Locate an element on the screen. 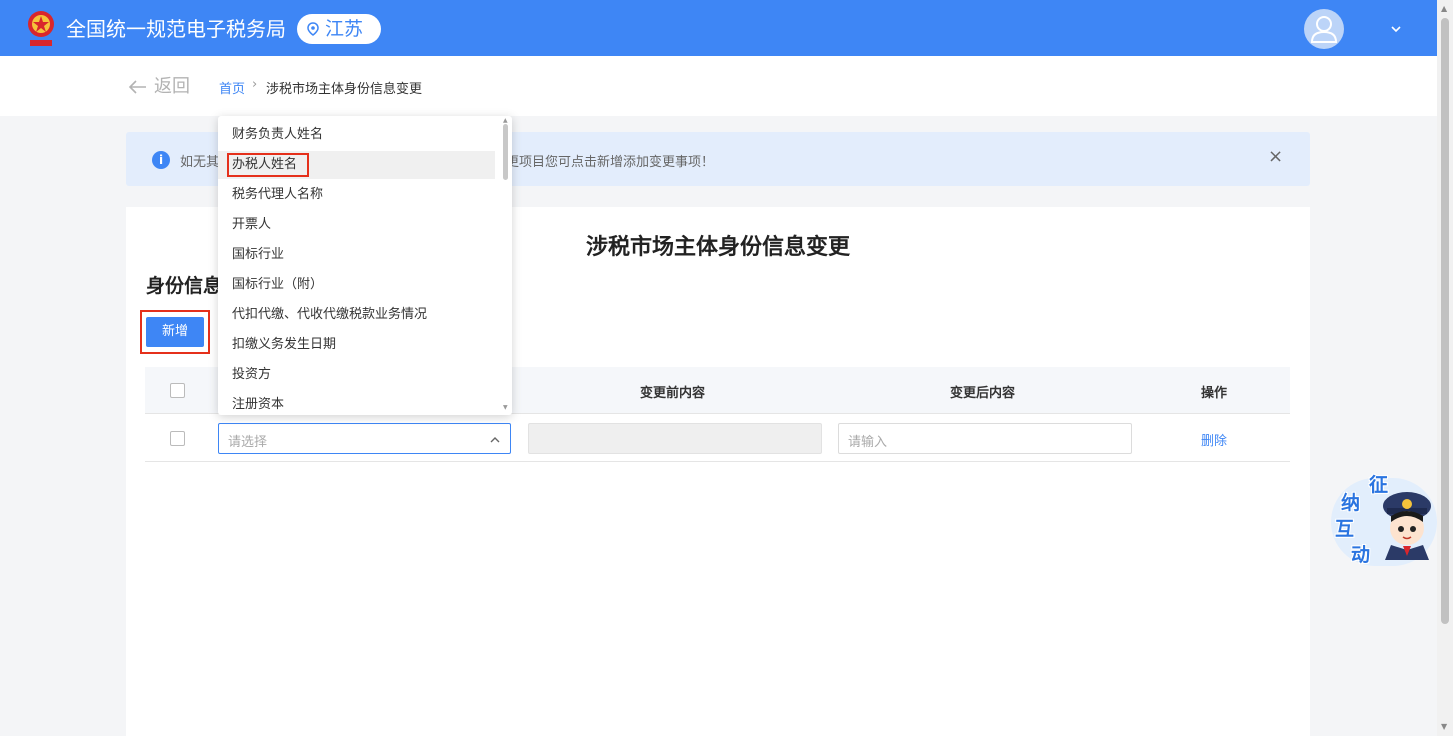 The image size is (1453, 736). header-actions: 操作 is located at coordinates (1214, 393).